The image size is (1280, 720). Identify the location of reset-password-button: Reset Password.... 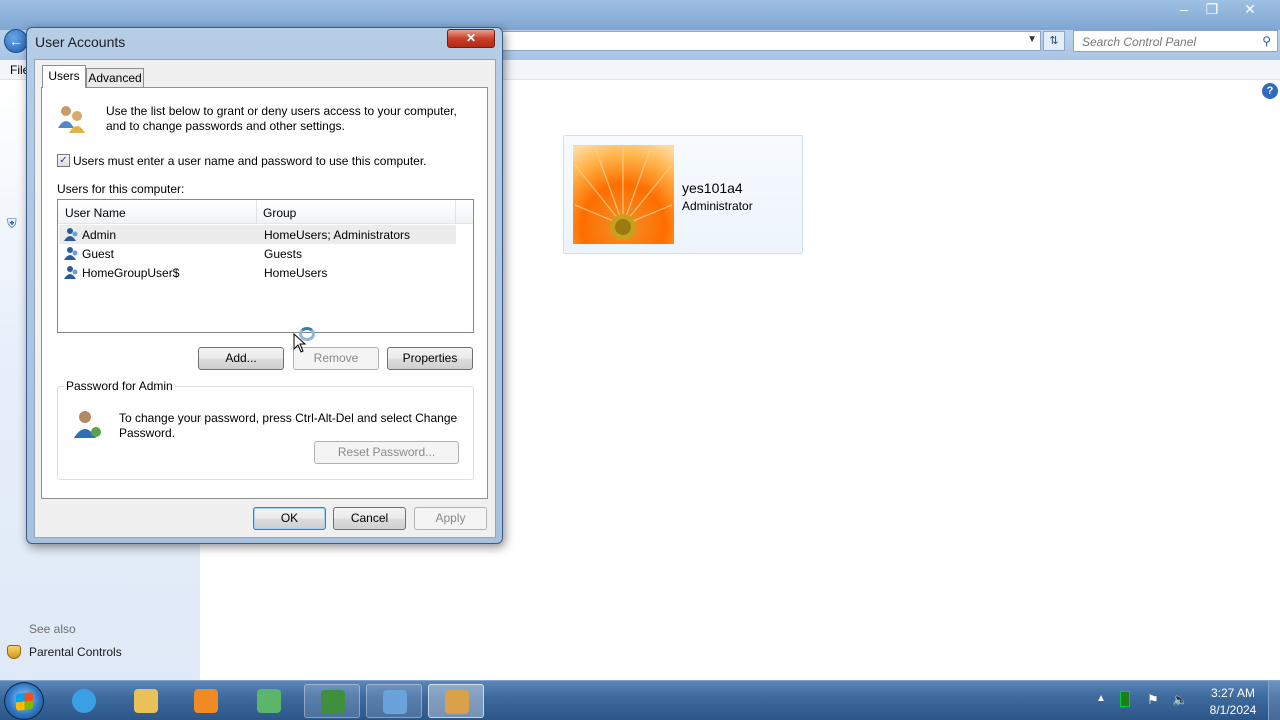
(386, 452).